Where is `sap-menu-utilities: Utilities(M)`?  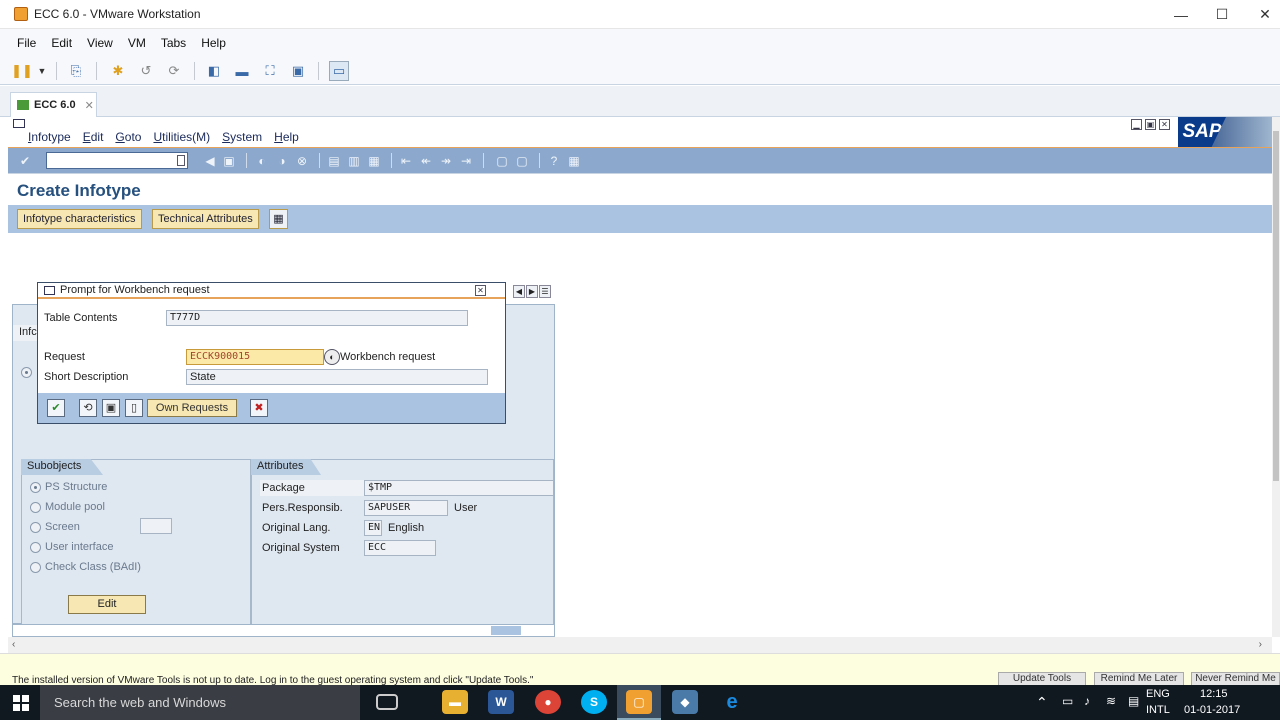
sap-menu-utilities: Utilities(M) is located at coordinates (181, 137).